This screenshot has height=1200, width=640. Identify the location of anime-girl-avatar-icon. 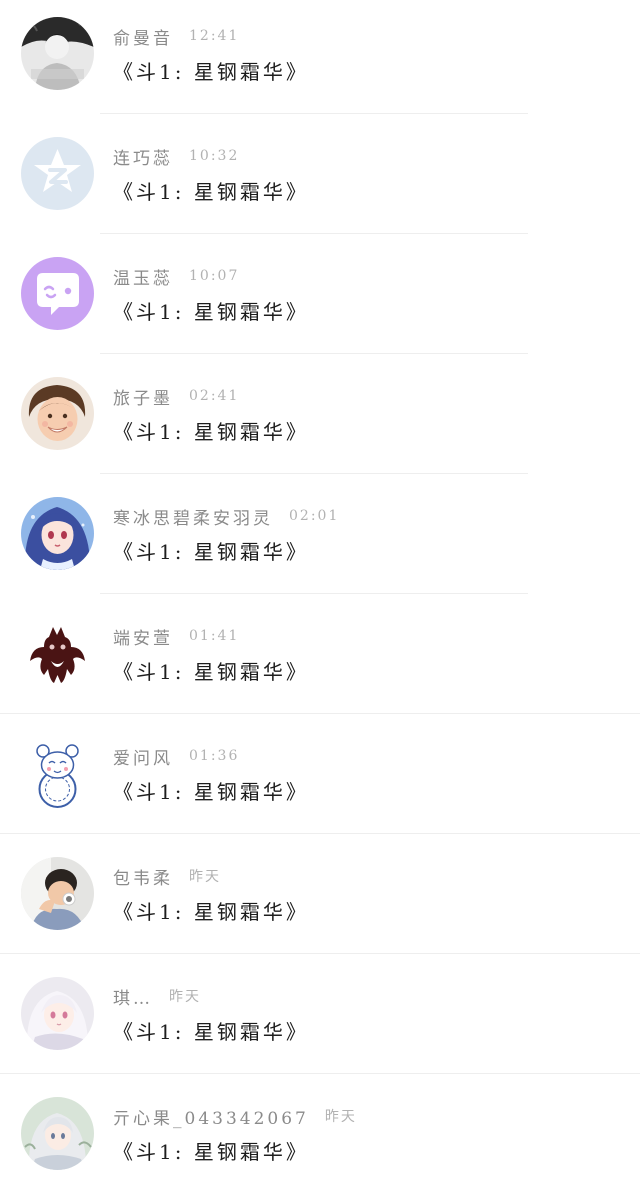
(57, 533).